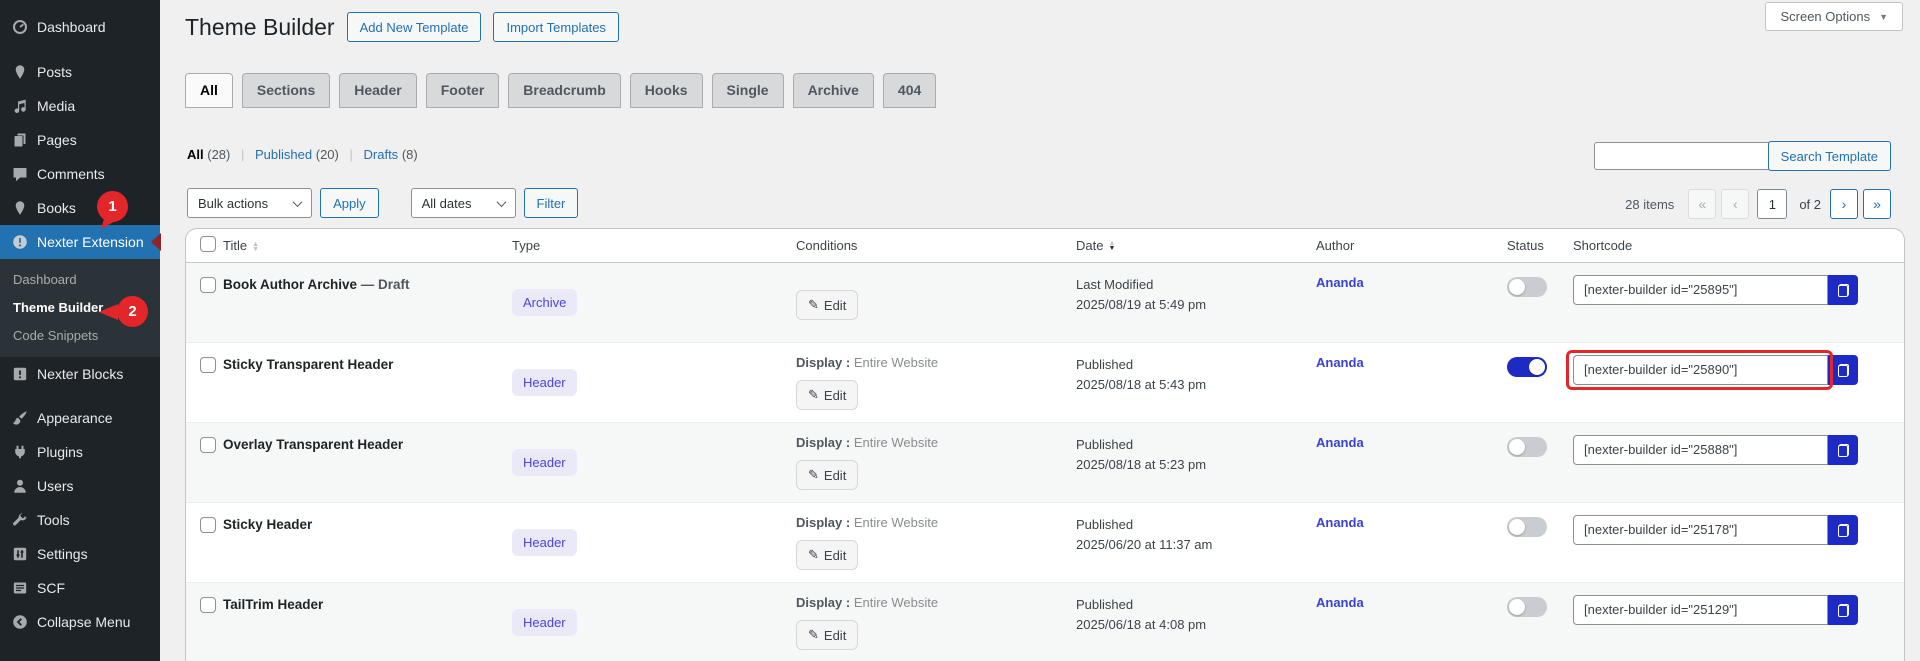 Image resolution: width=1920 pixels, height=661 pixels. What do you see at coordinates (462, 90) in the screenshot?
I see `tab-footer: Footer` at bounding box center [462, 90].